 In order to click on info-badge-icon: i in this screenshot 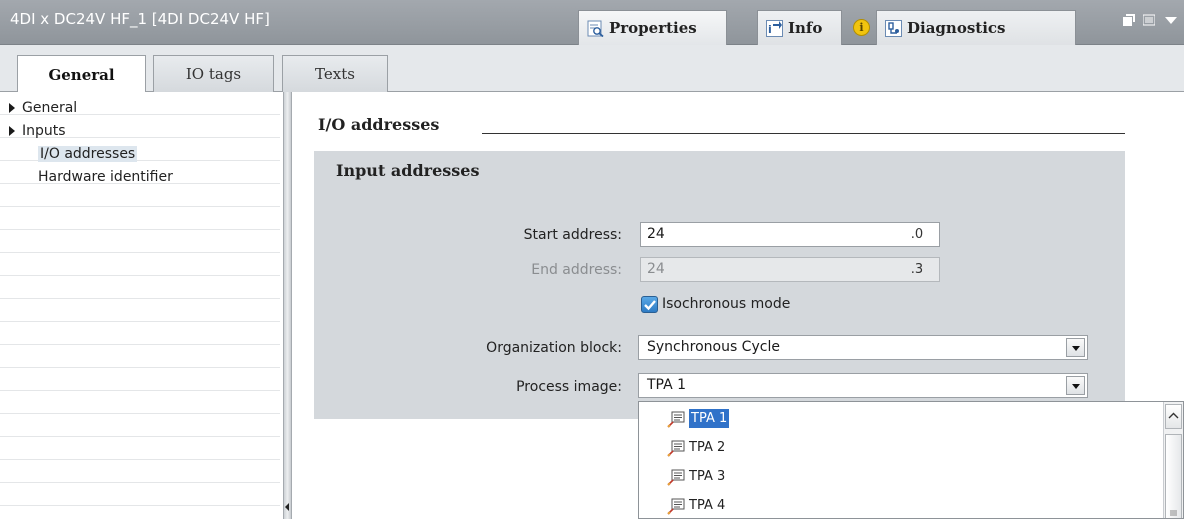, I will do `click(861, 27)`.